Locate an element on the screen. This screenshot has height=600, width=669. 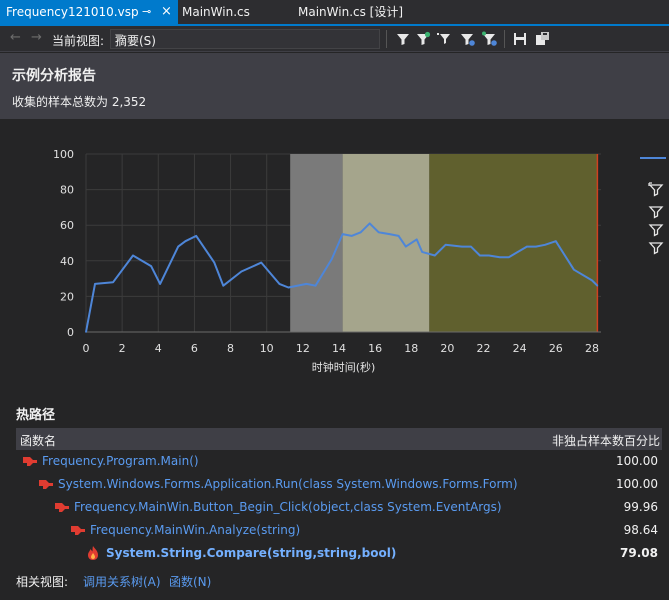
filter-selection-icon is located at coordinates (656, 190).